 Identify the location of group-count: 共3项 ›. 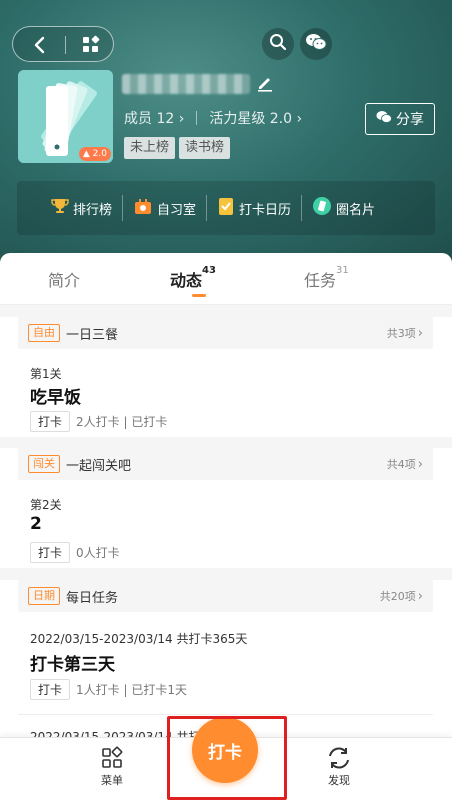
(405, 333).